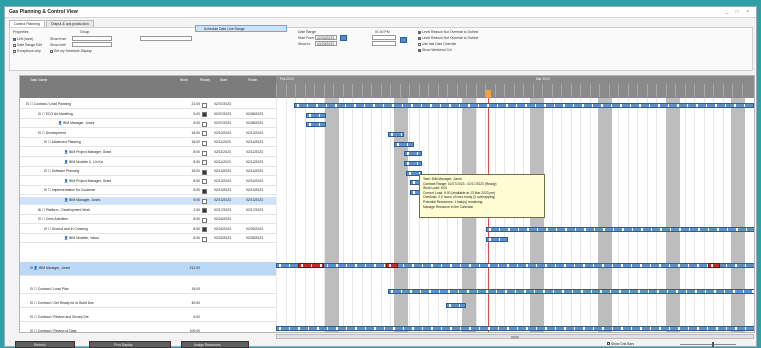  What do you see at coordinates (713, 344) in the screenshot?
I see `zoom-handle` at bounding box center [713, 344].